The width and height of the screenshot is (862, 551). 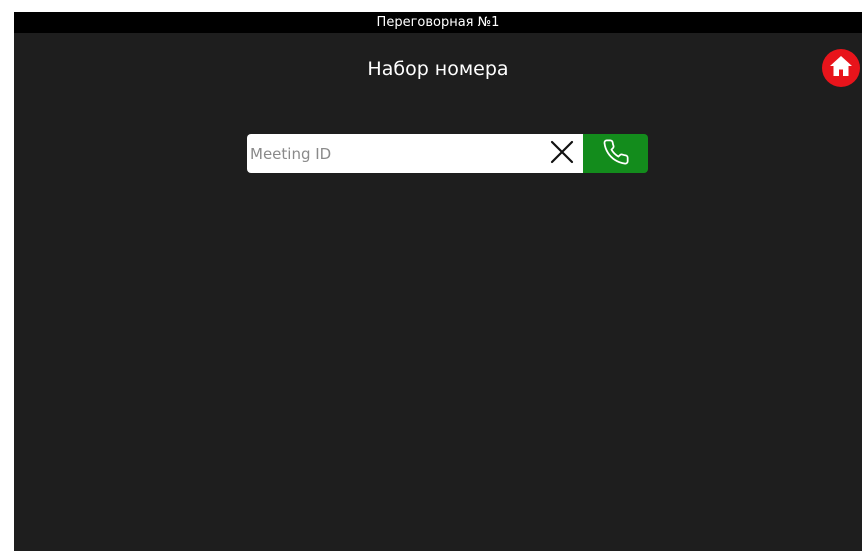 I want to click on close-icon, so click(x=562, y=154).